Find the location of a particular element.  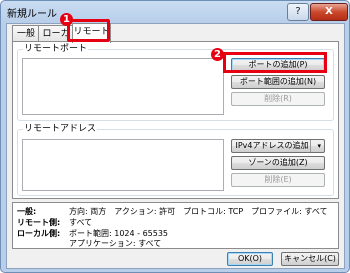

callout-marker-1: 1 is located at coordinates (66, 19).